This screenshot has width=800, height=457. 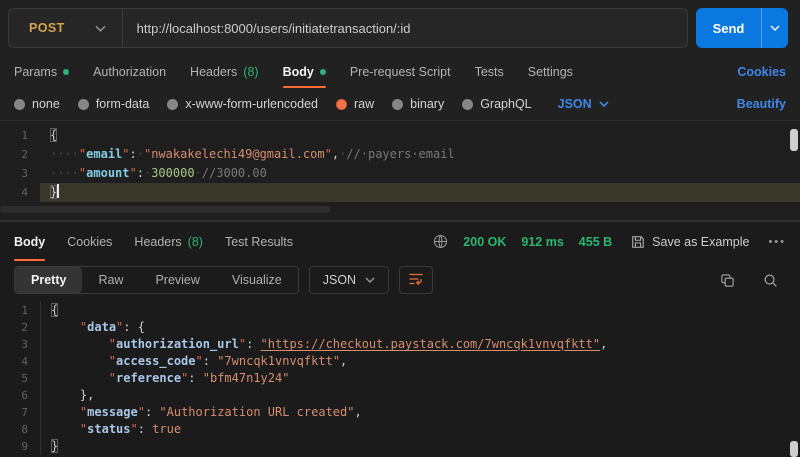 I want to click on tab-label: Authorization, so click(x=130, y=72).